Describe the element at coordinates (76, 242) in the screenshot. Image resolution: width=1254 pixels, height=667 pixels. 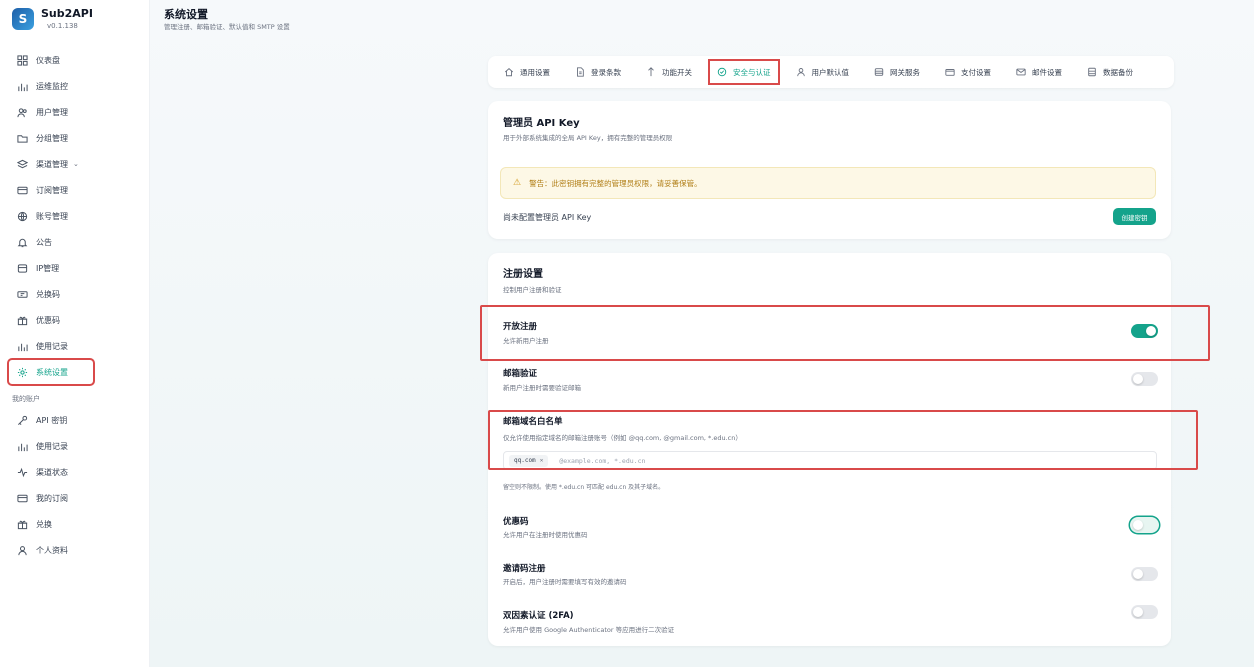
I see `sidebar-item-announcements: 公告` at that location.